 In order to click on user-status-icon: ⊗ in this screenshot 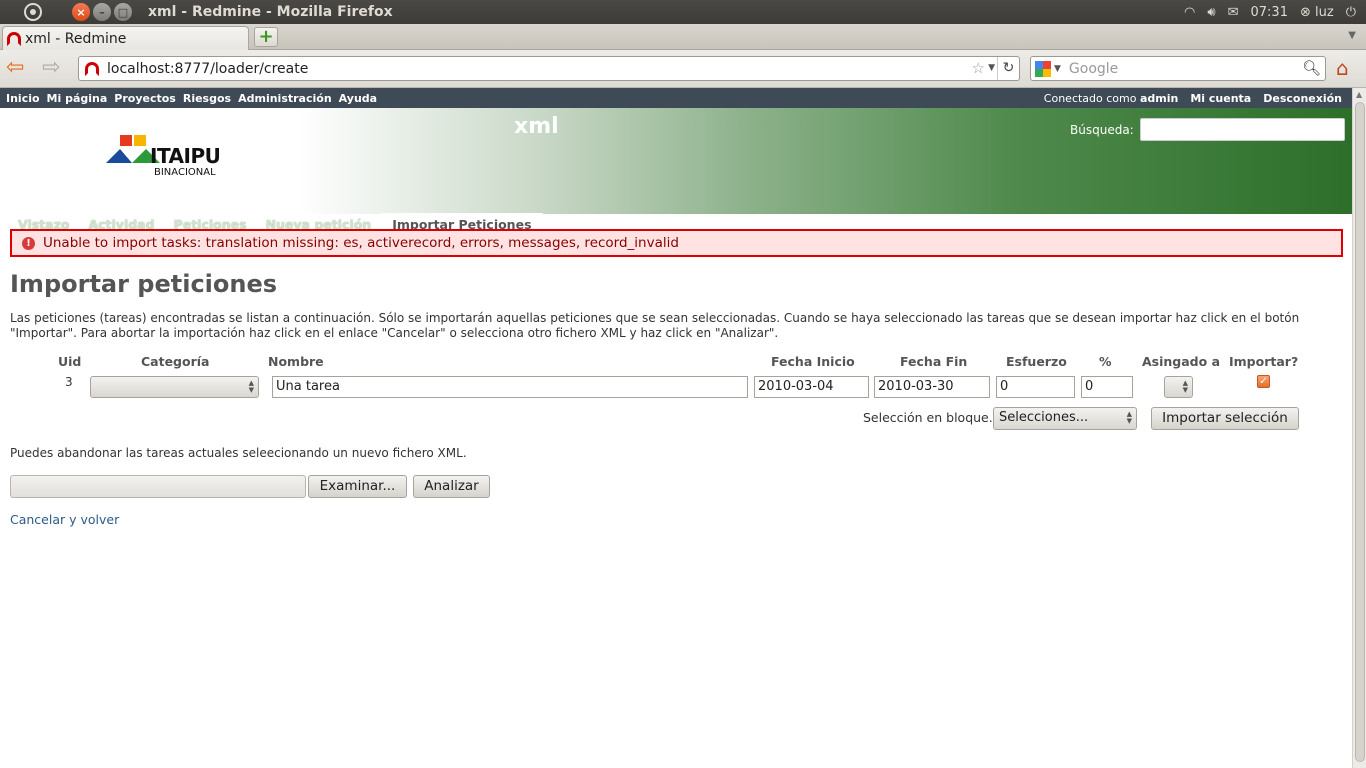, I will do `click(1305, 12)`.